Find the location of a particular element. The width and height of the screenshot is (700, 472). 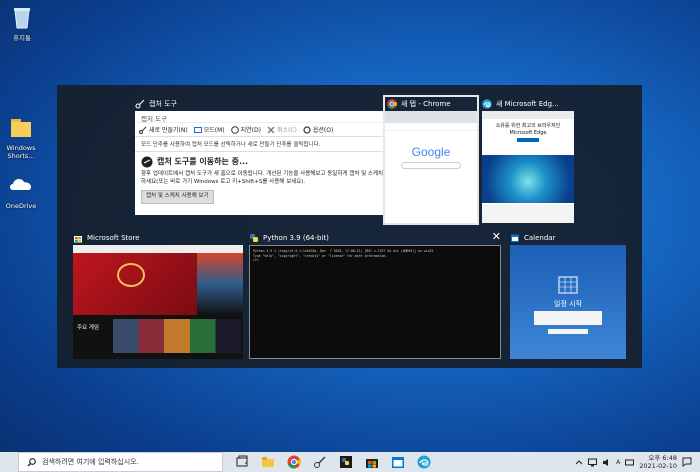

ox-emblem is located at coordinates (131, 275).